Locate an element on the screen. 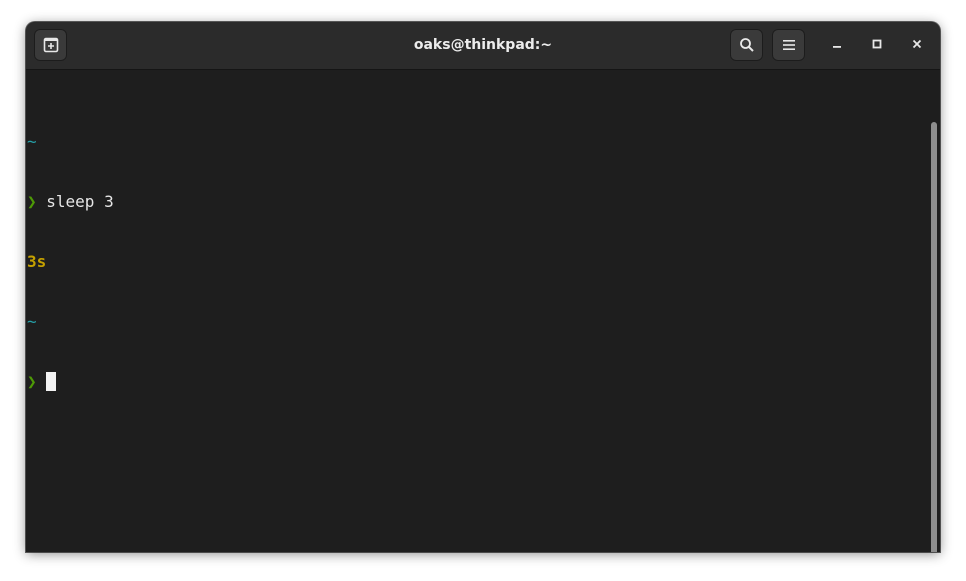 The image size is (966, 581). new-tab-button is located at coordinates (50, 45).